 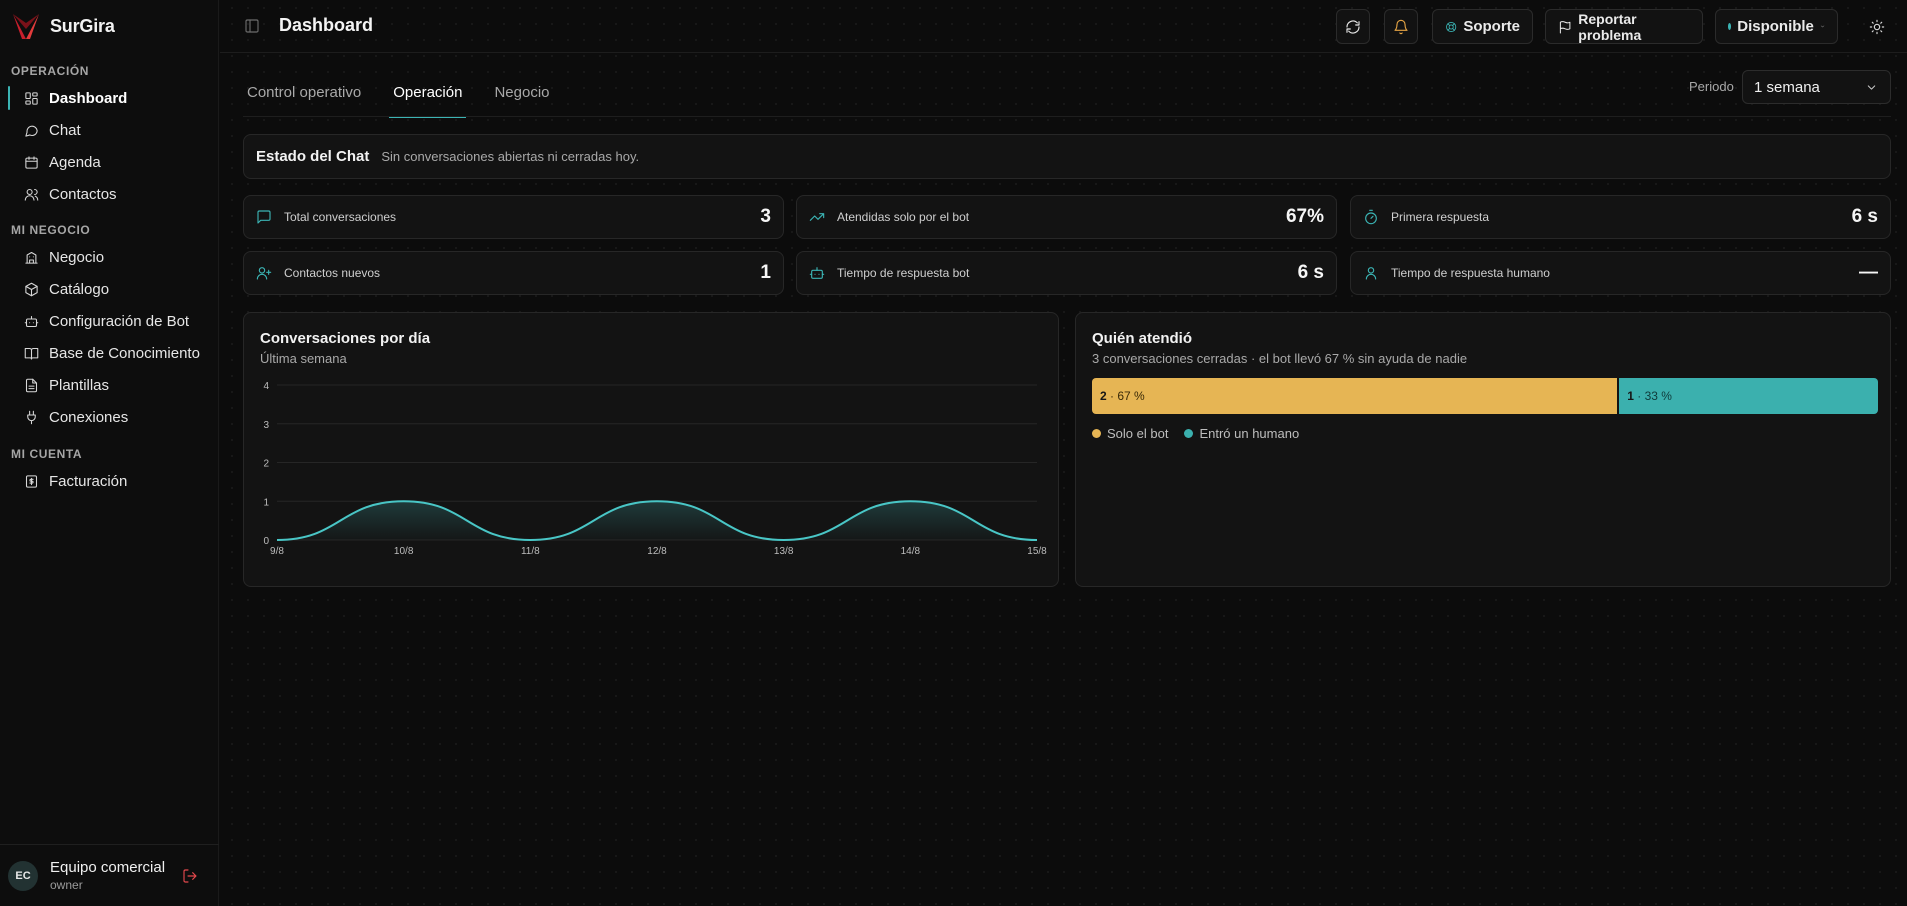 What do you see at coordinates (277, 551) in the screenshot?
I see `x-tick-label: 9/8` at bounding box center [277, 551].